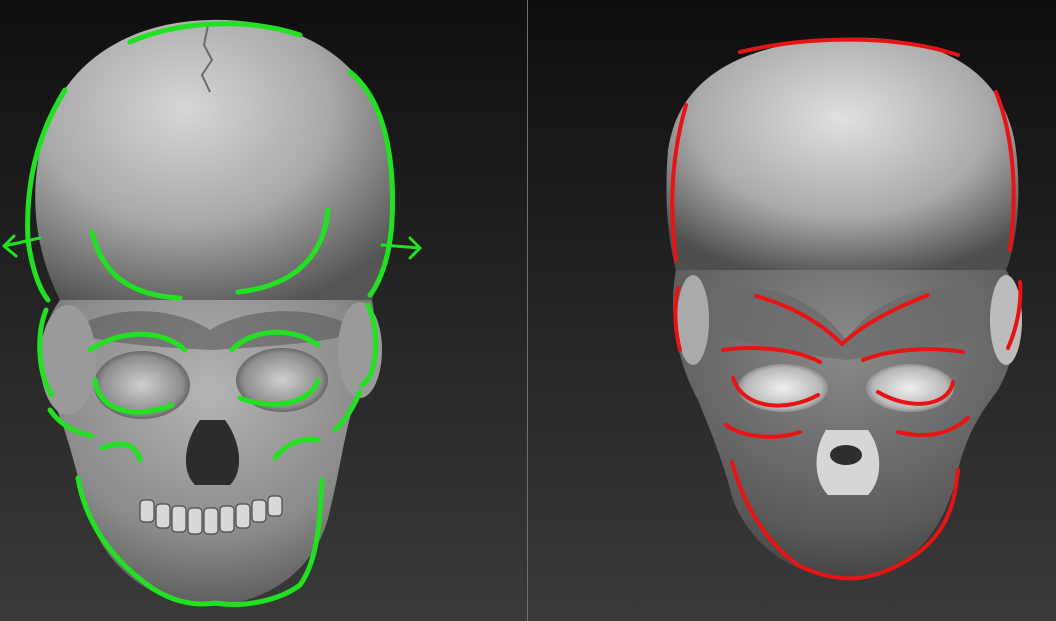 The image size is (1056, 621). What do you see at coordinates (142, 385) in the screenshot?
I see `left-orbit` at bounding box center [142, 385].